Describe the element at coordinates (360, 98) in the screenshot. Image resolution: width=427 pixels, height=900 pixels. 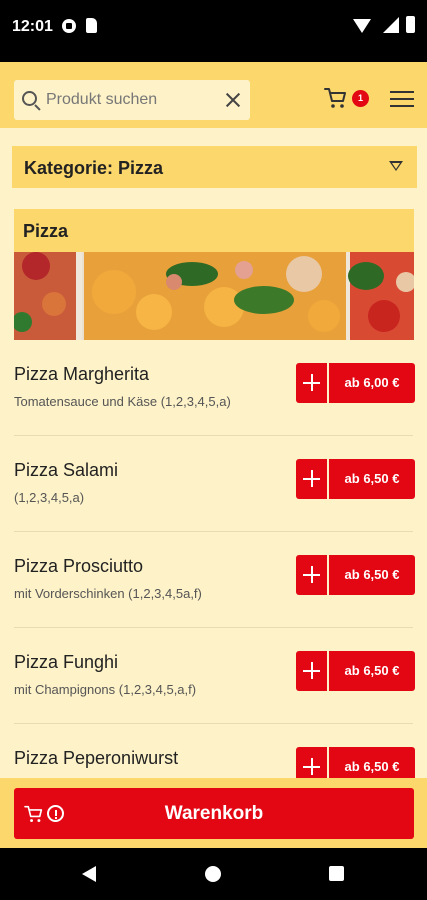
I see `cart-count-badge: 1` at that location.